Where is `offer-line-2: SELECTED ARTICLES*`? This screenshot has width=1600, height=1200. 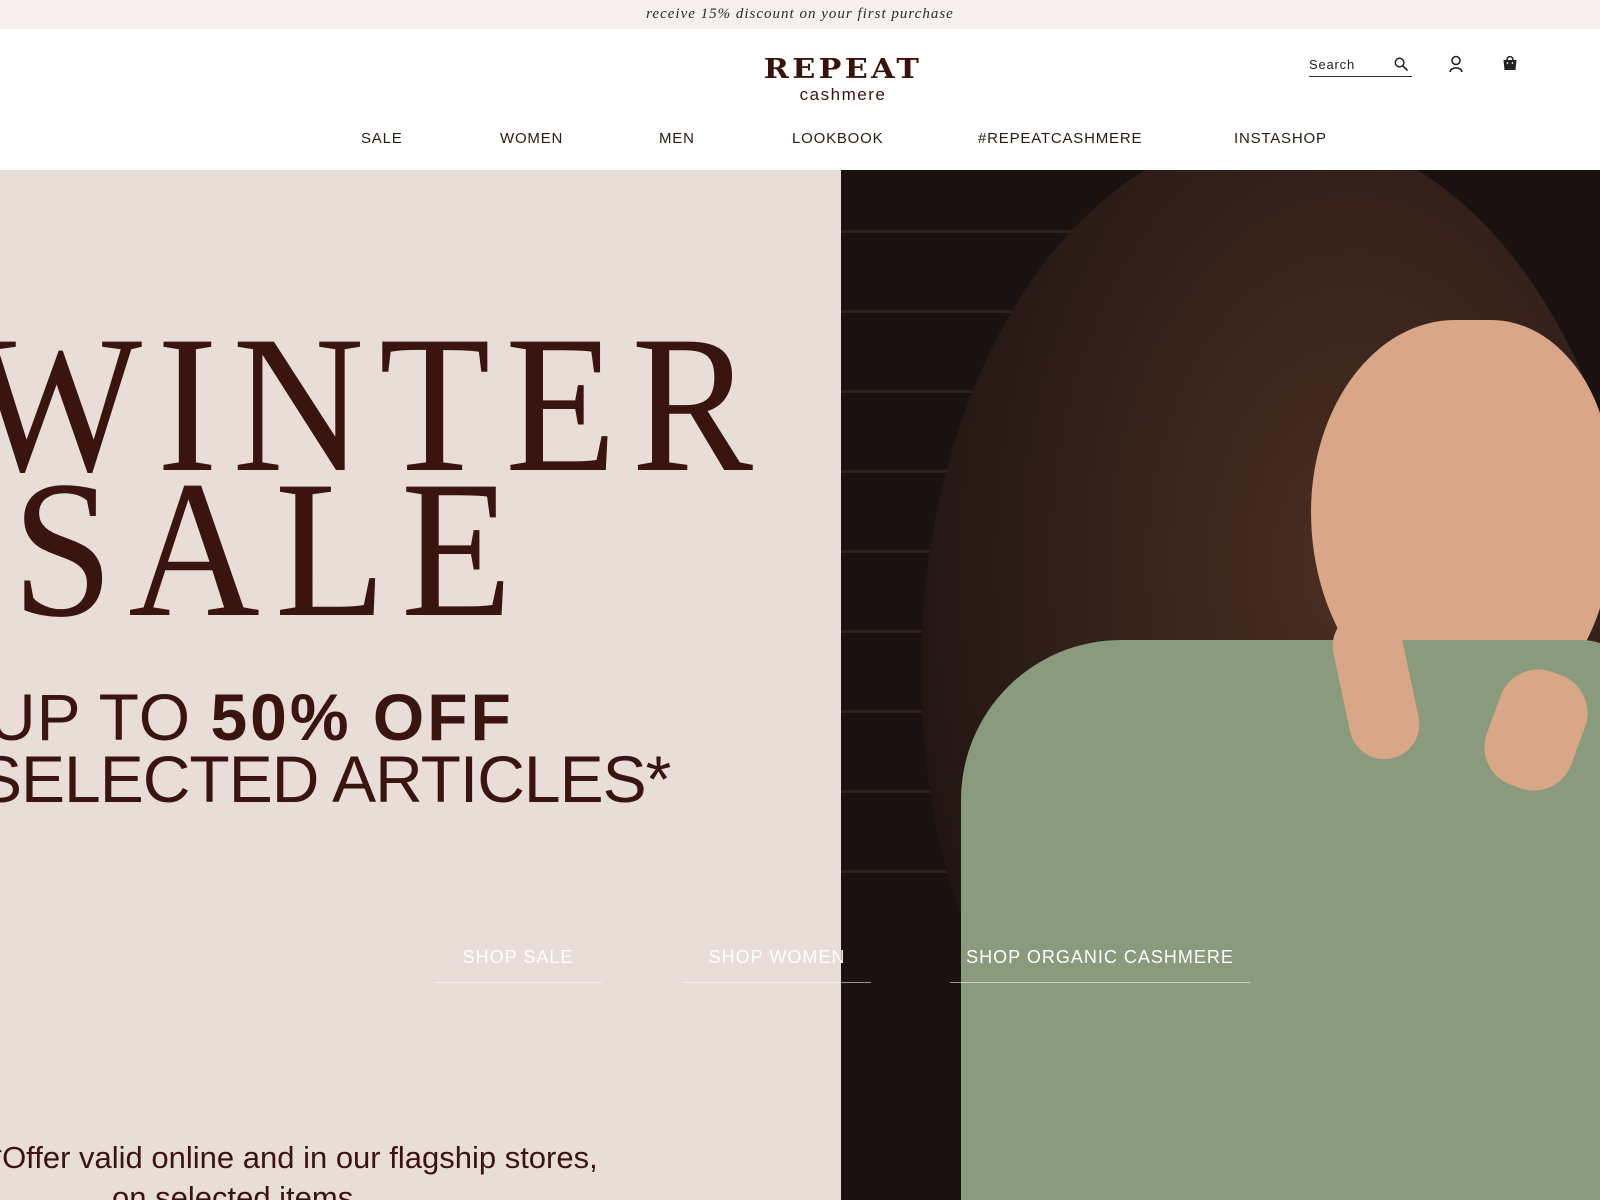
offer-line-2: SELECTED ARTICLES* is located at coordinates (335, 779).